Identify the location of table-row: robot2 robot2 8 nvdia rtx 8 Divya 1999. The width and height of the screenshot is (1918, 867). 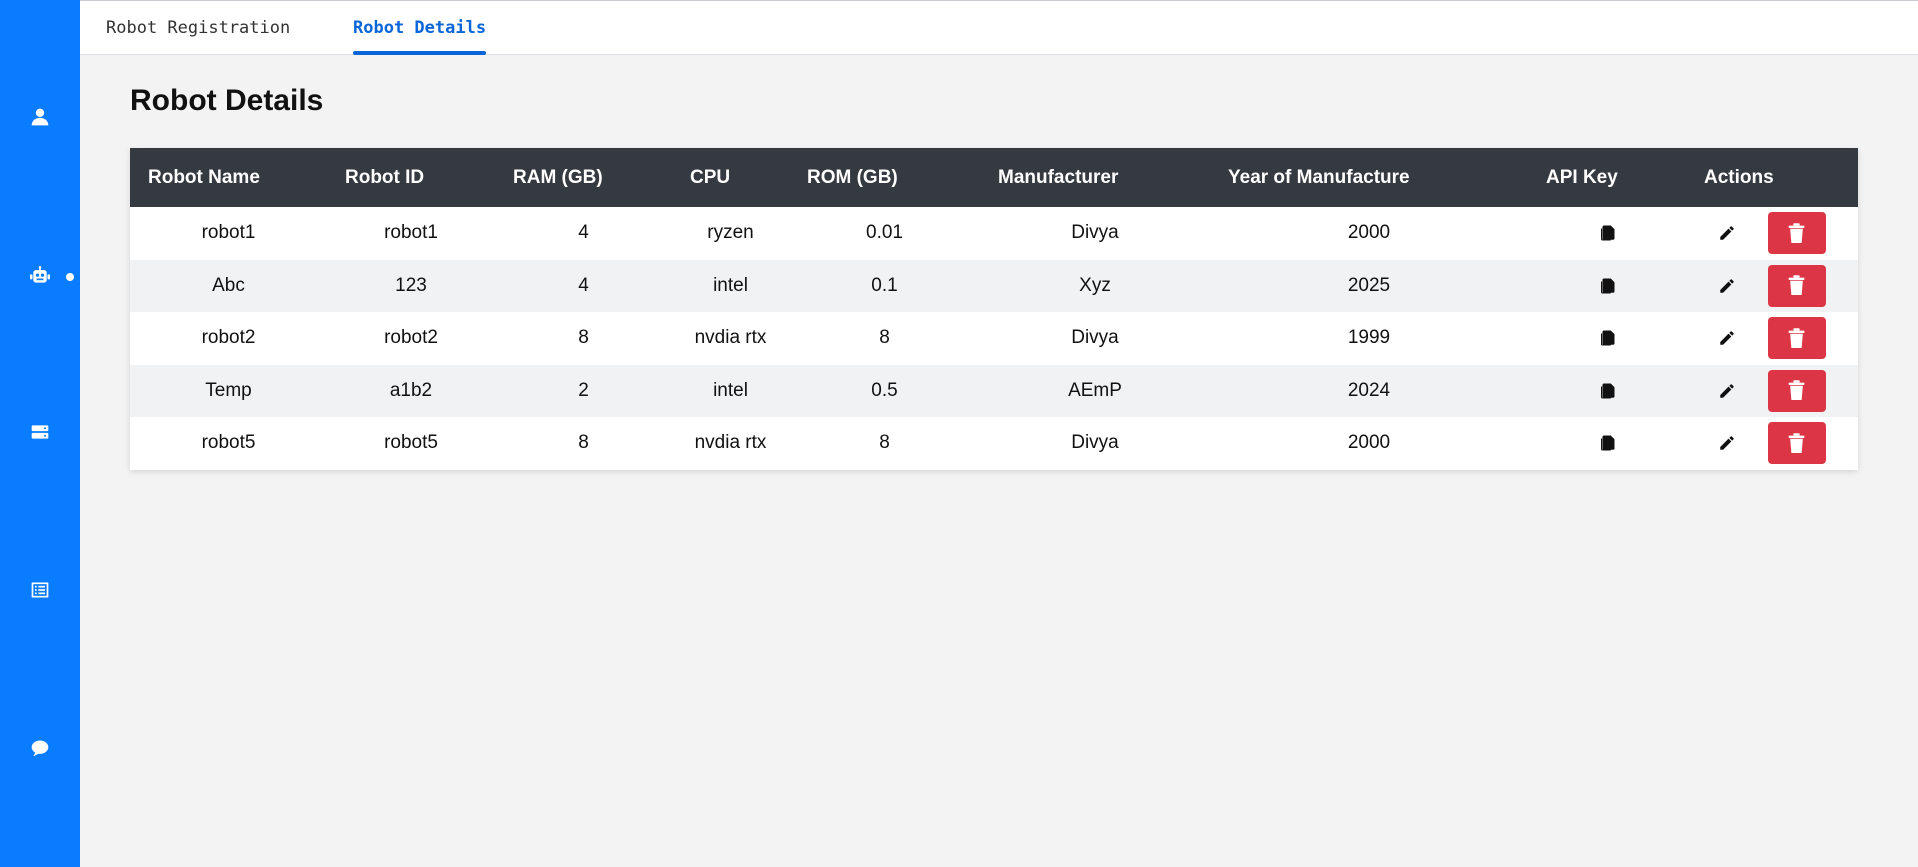
(994, 338).